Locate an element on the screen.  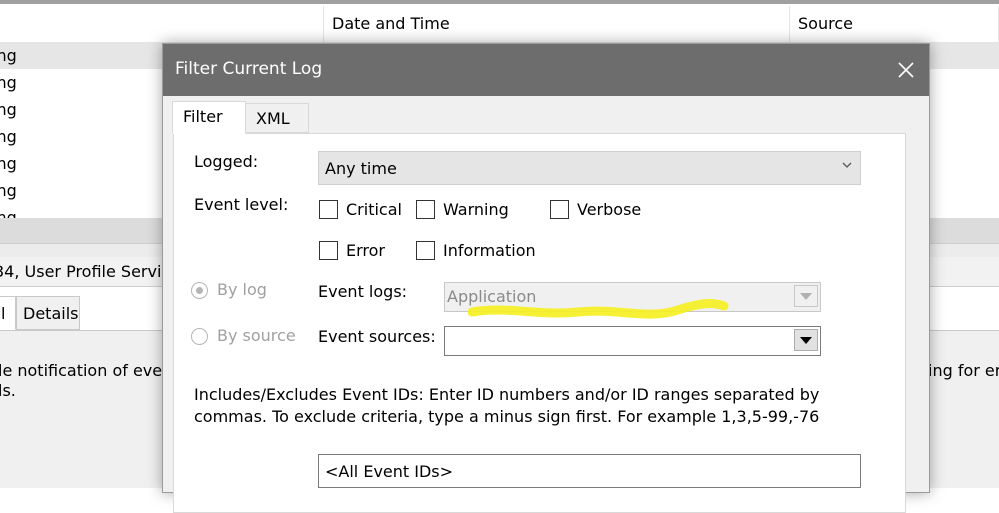
event-sources-dropdown is located at coordinates (632, 341).